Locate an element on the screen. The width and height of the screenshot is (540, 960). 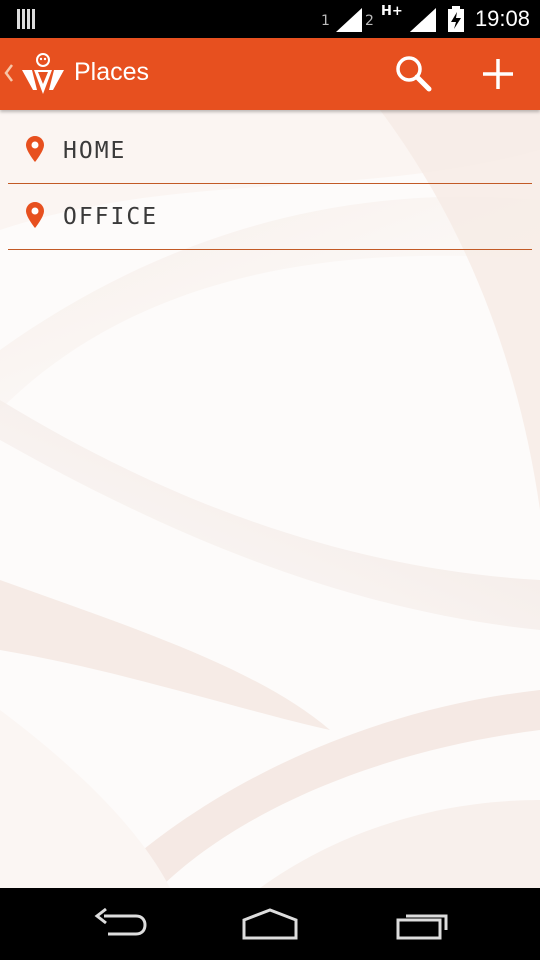
notification-icon is located at coordinates (26, 19).